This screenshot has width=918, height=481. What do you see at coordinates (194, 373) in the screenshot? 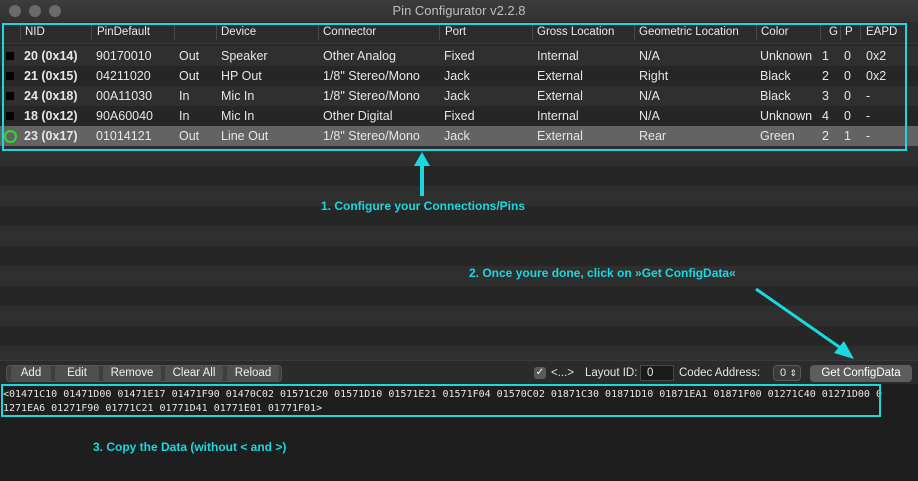
I see `clear-all-button: Clear All` at bounding box center [194, 373].